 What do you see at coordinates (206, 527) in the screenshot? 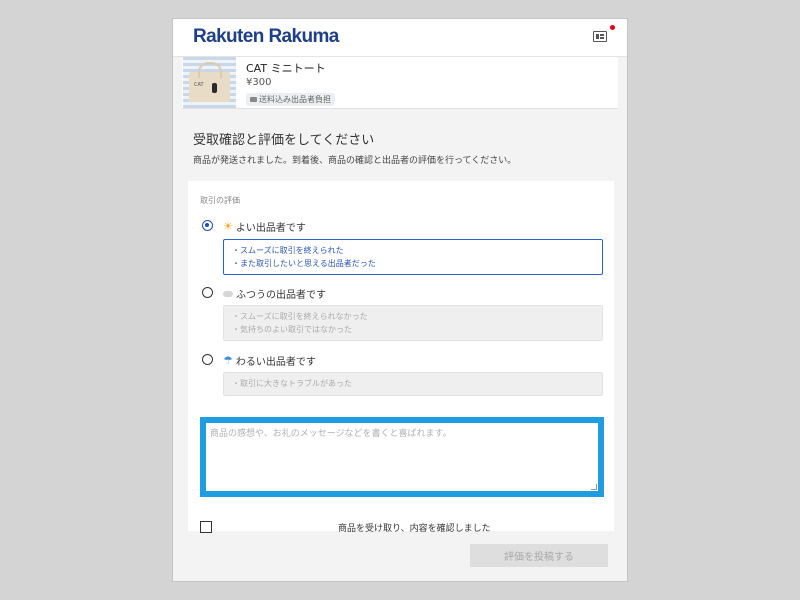
I see `confirm-checkbox` at bounding box center [206, 527].